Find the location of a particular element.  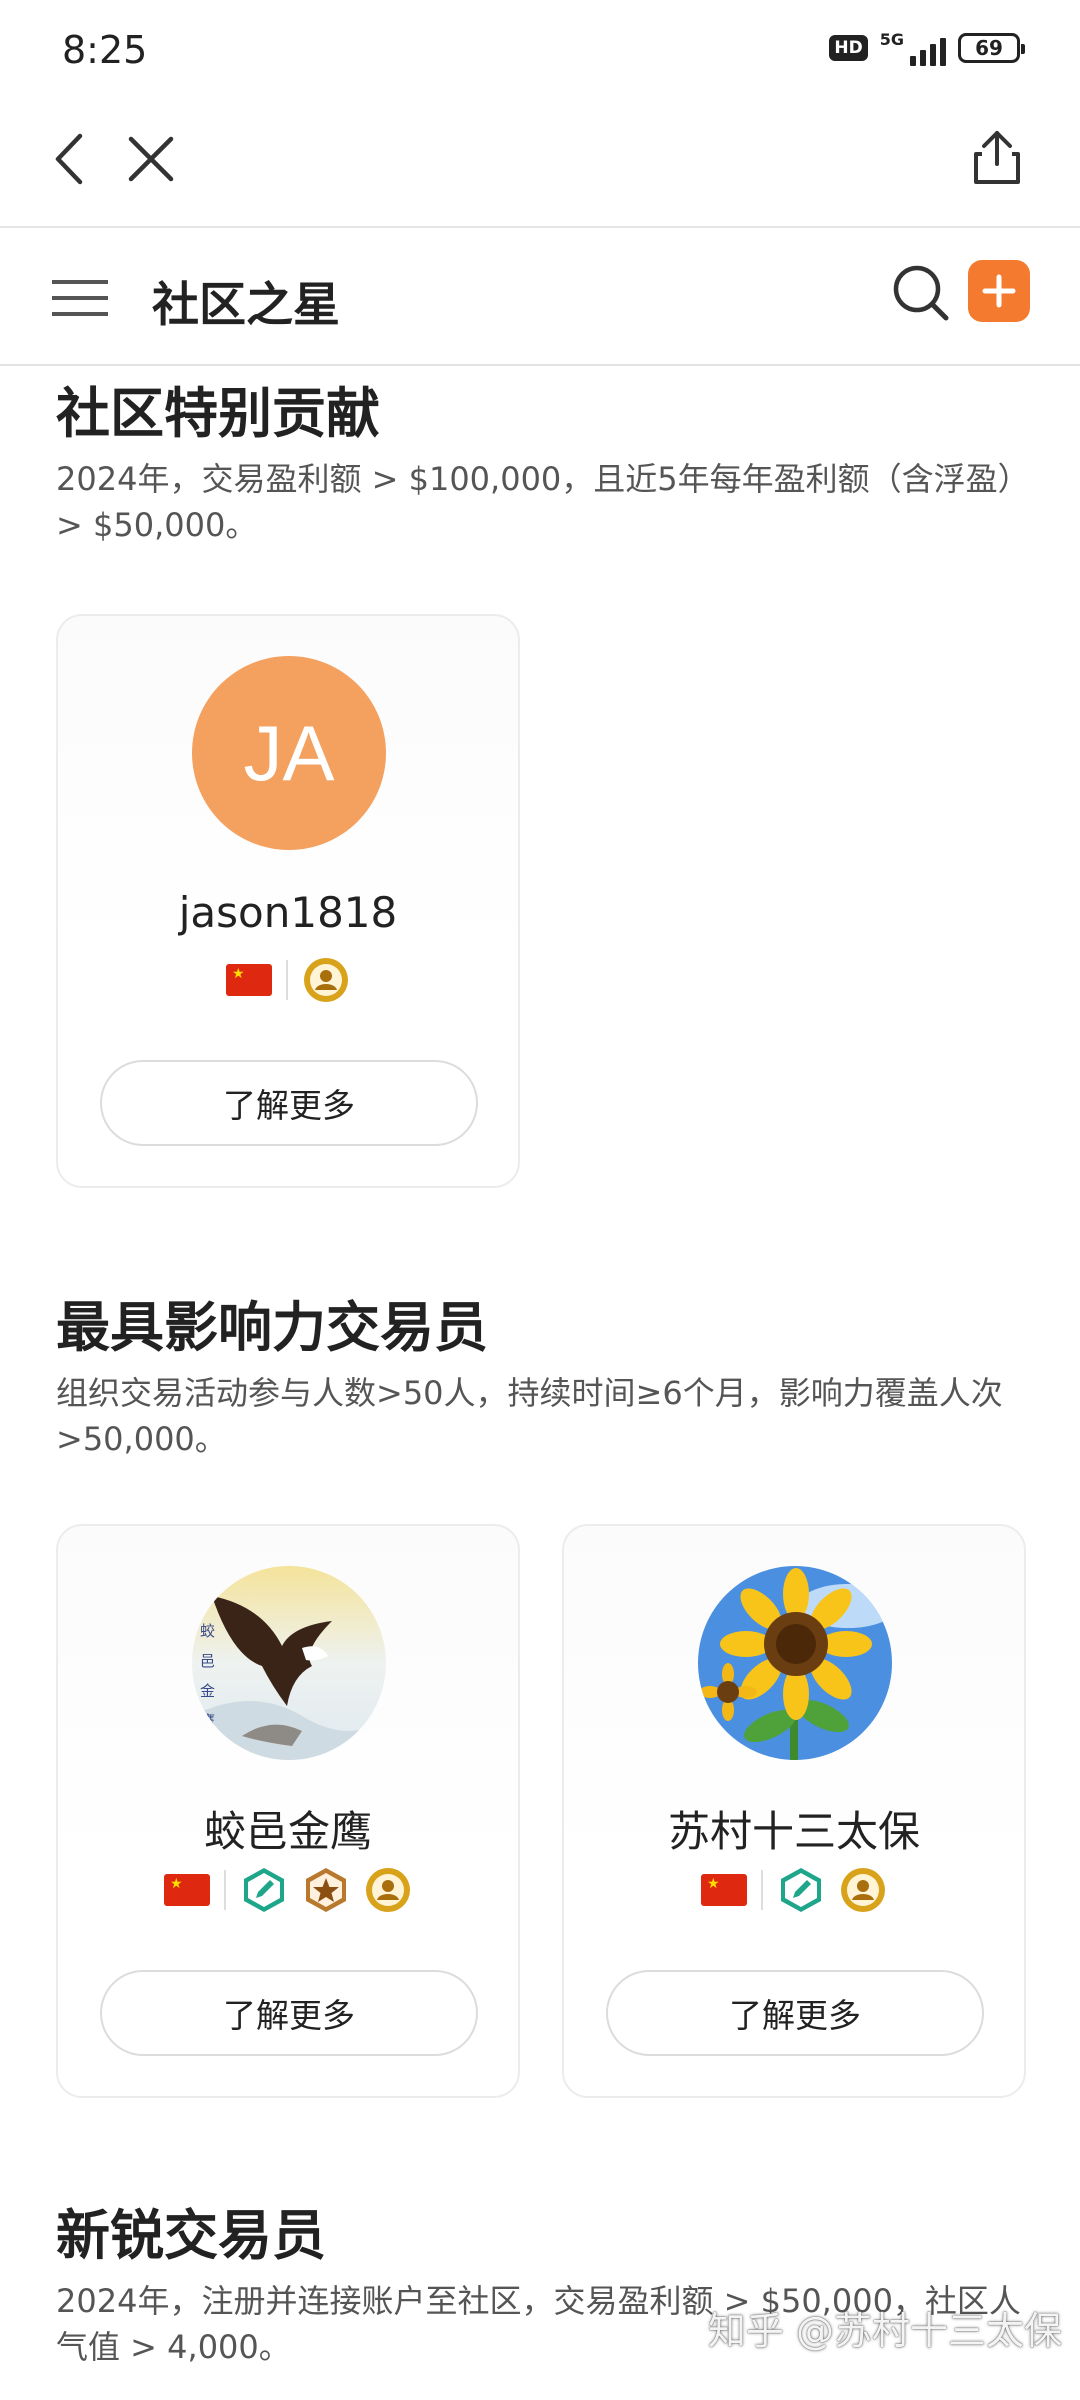

avatar: JA is located at coordinates (289, 753).